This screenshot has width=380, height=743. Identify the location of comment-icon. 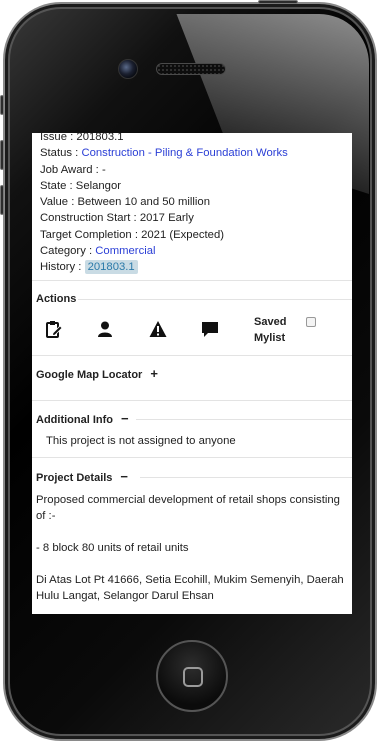
(210, 329).